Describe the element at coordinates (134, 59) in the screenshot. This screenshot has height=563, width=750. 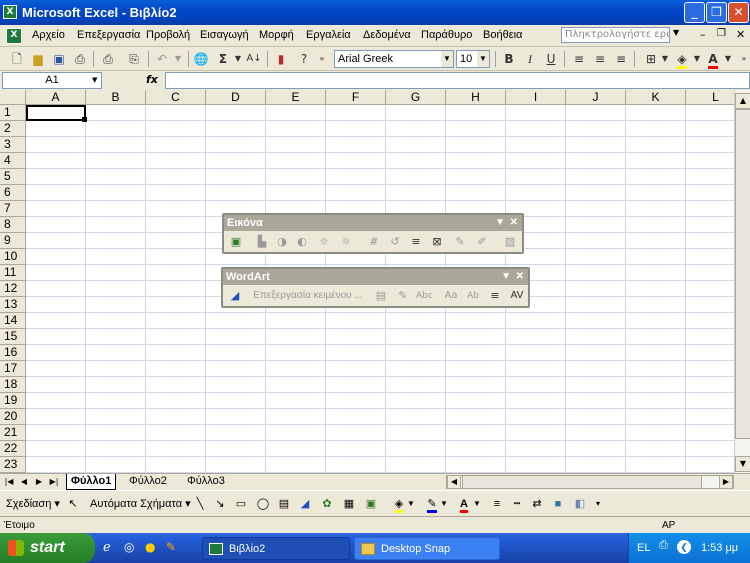
I see `research-icon: ⎘` at that location.